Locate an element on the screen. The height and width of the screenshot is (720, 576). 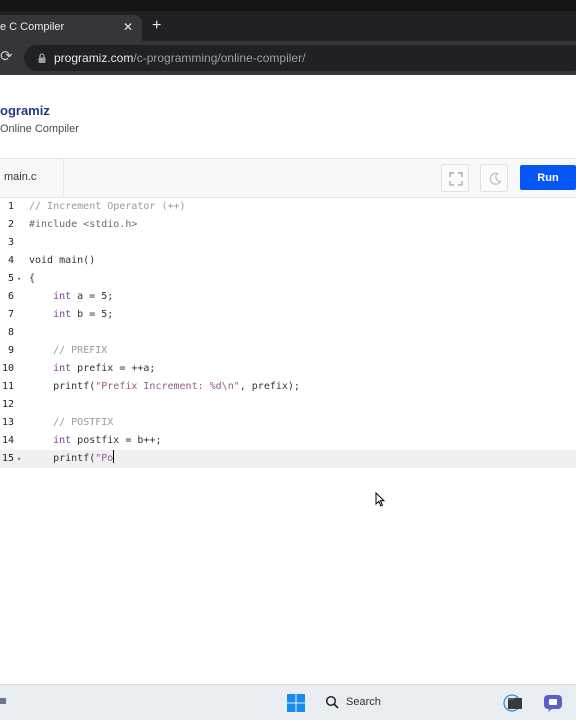
line-number-text: 4 is located at coordinates (10, 260).